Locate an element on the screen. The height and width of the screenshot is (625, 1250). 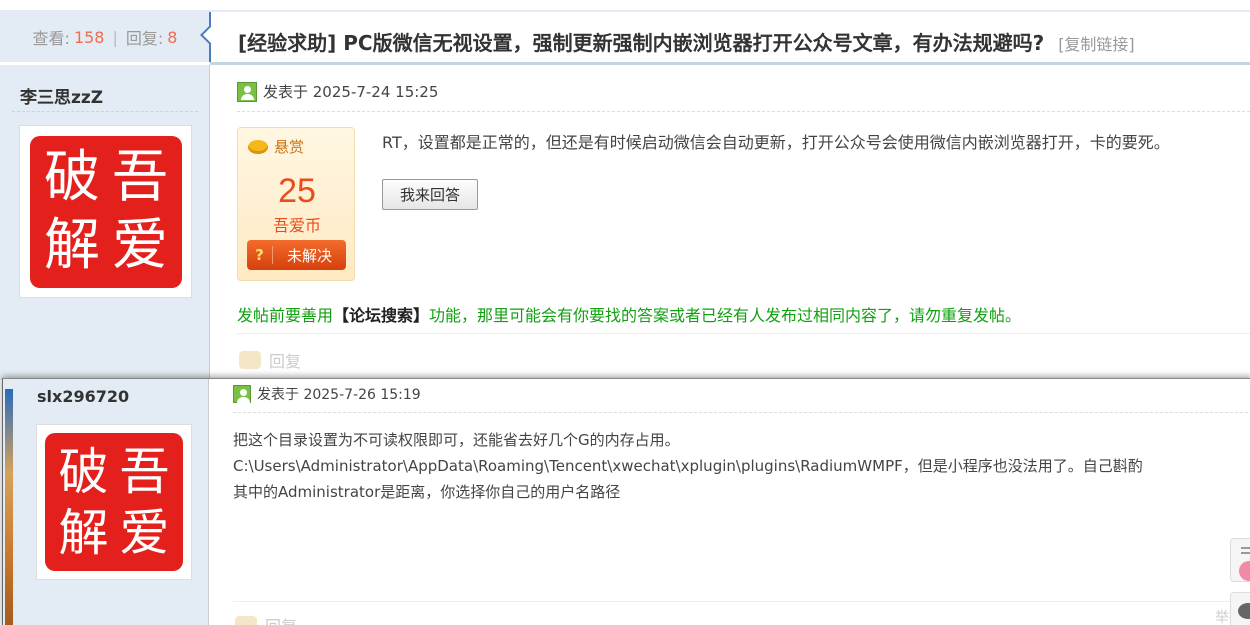
post-1-author-panel: 李三思zzZ 破 吾 解 爱 is located at coordinates (105, 222).